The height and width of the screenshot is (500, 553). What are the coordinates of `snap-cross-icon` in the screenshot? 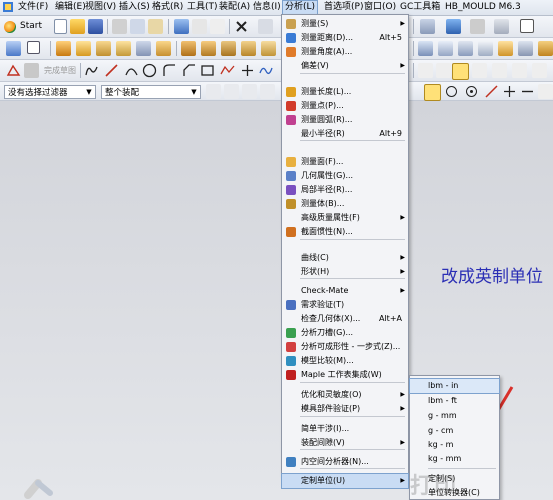 It's located at (509, 91).